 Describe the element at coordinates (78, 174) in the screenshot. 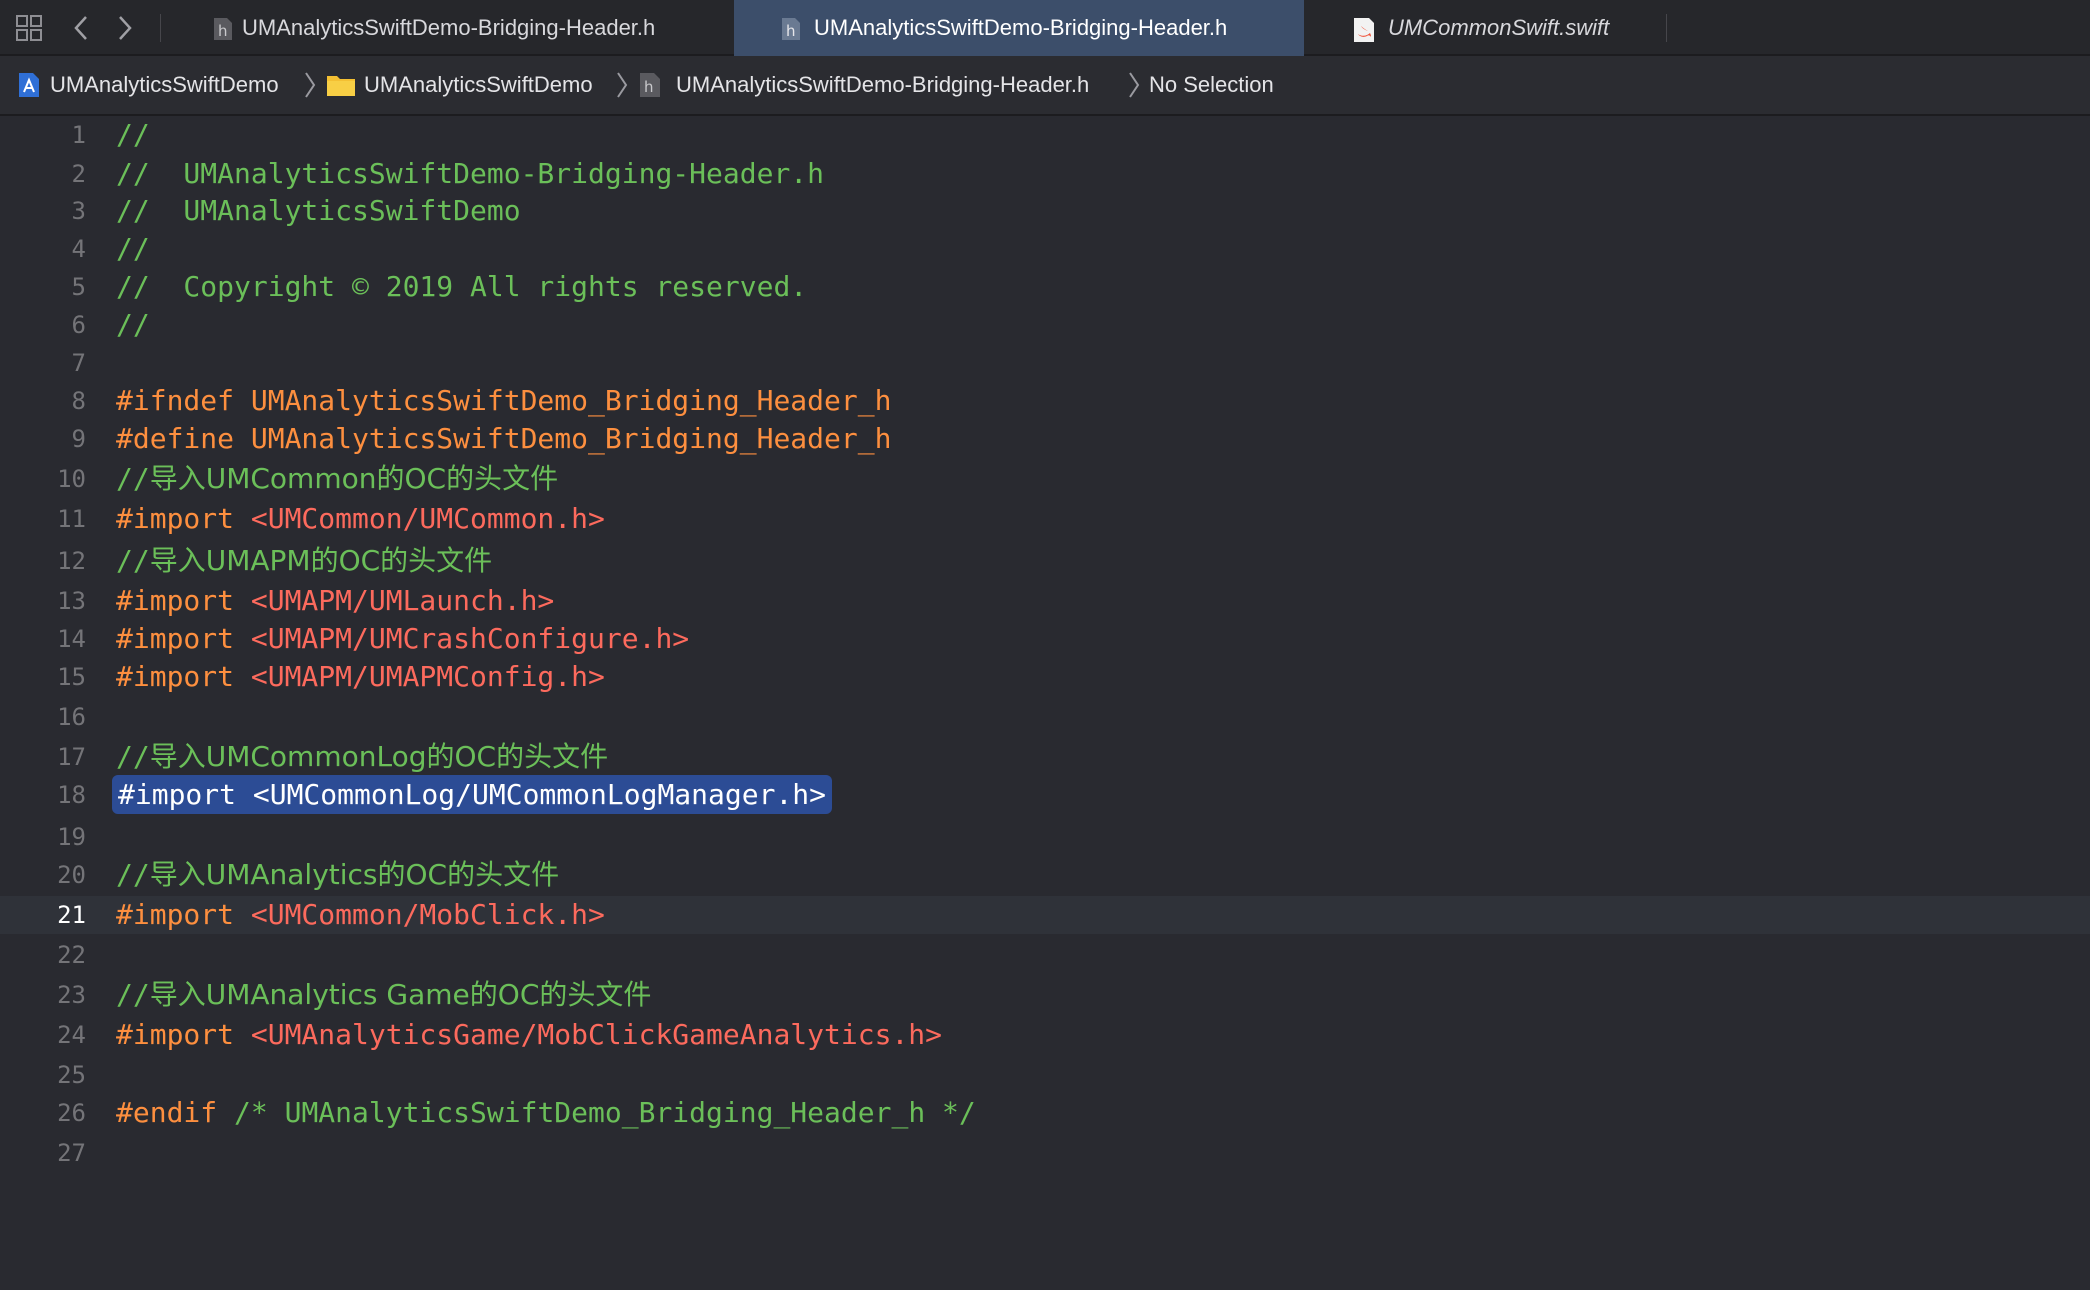

I see `line-number: 2` at that location.